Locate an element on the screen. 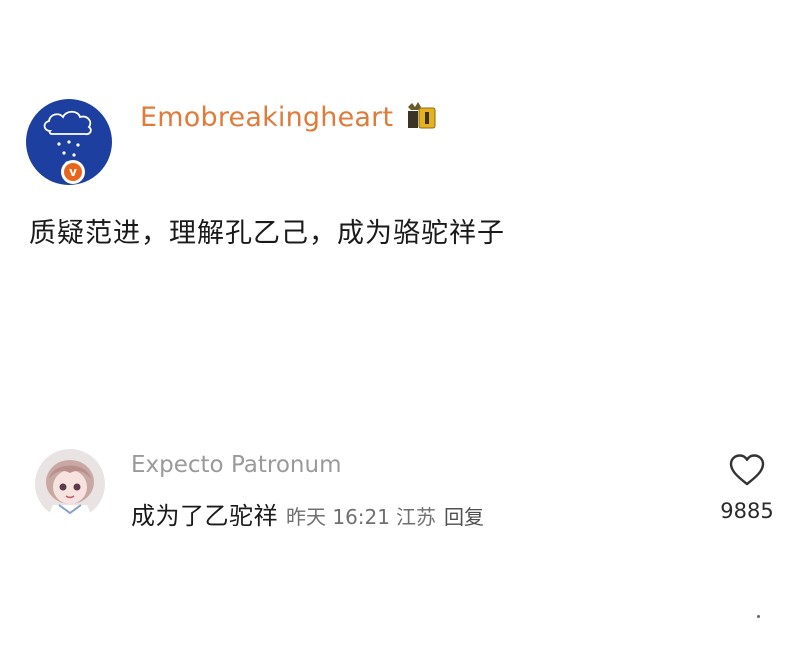 The image size is (800, 660). post-author-name: Emobreakingheart is located at coordinates (266, 117).